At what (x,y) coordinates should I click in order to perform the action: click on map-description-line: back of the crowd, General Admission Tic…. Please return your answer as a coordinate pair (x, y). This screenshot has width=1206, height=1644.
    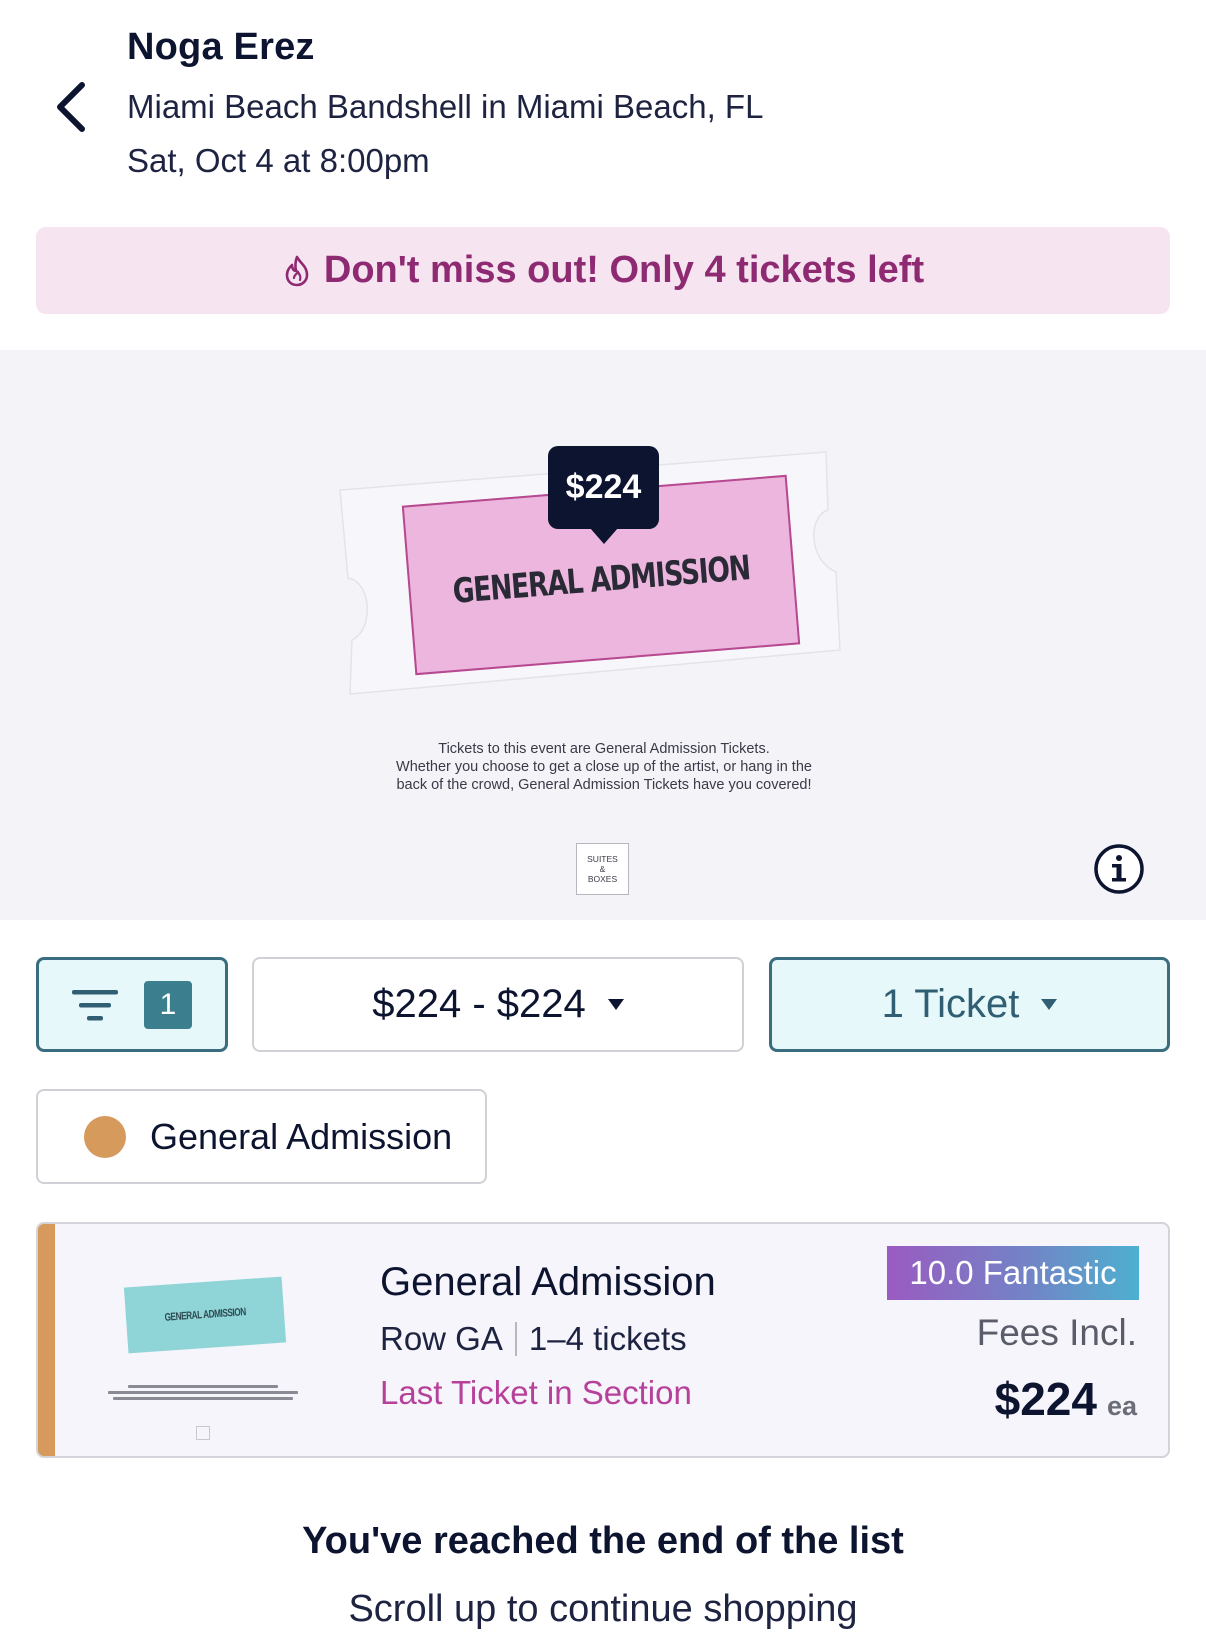
    Looking at the image, I should click on (604, 785).